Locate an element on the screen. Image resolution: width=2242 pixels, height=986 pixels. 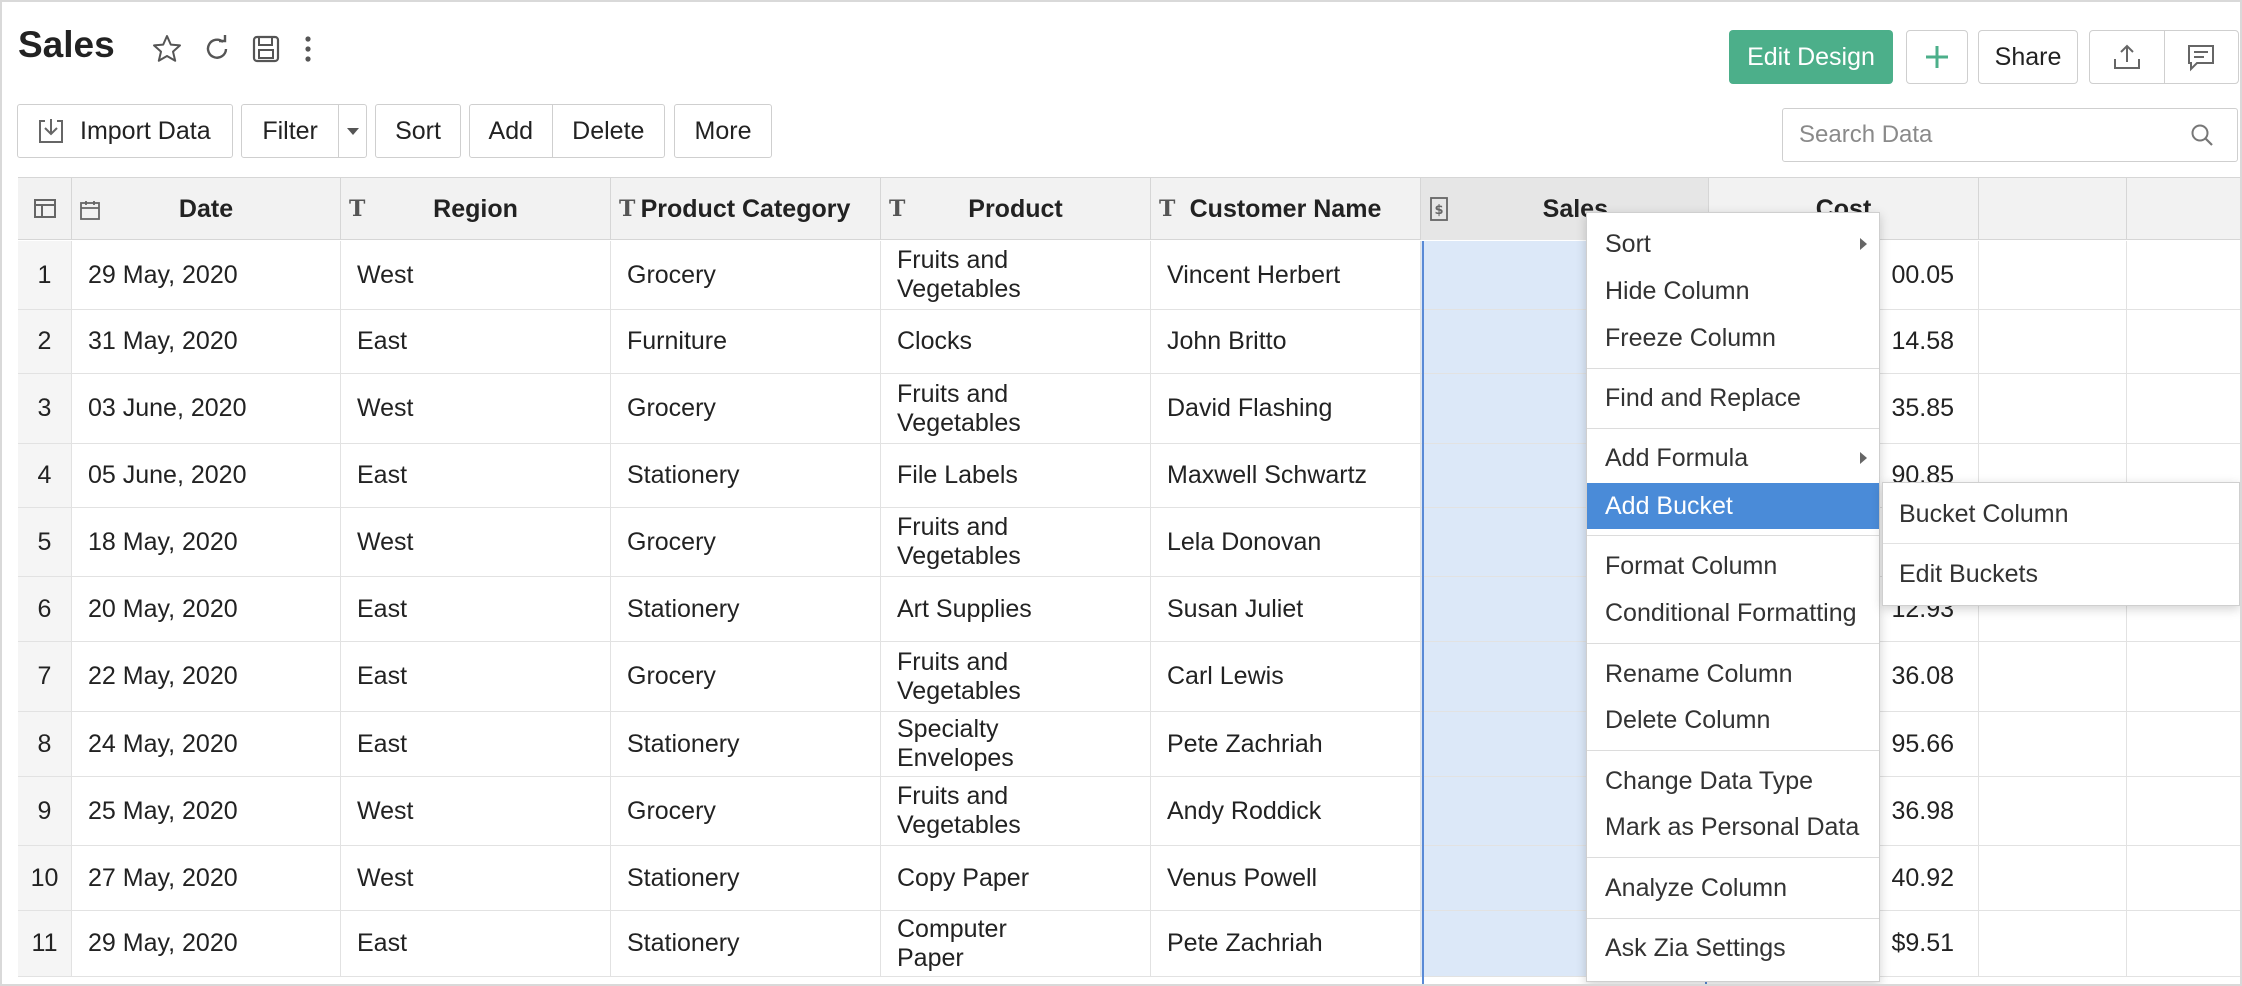
menu-item-sort: Sort is located at coordinates (1733, 244).